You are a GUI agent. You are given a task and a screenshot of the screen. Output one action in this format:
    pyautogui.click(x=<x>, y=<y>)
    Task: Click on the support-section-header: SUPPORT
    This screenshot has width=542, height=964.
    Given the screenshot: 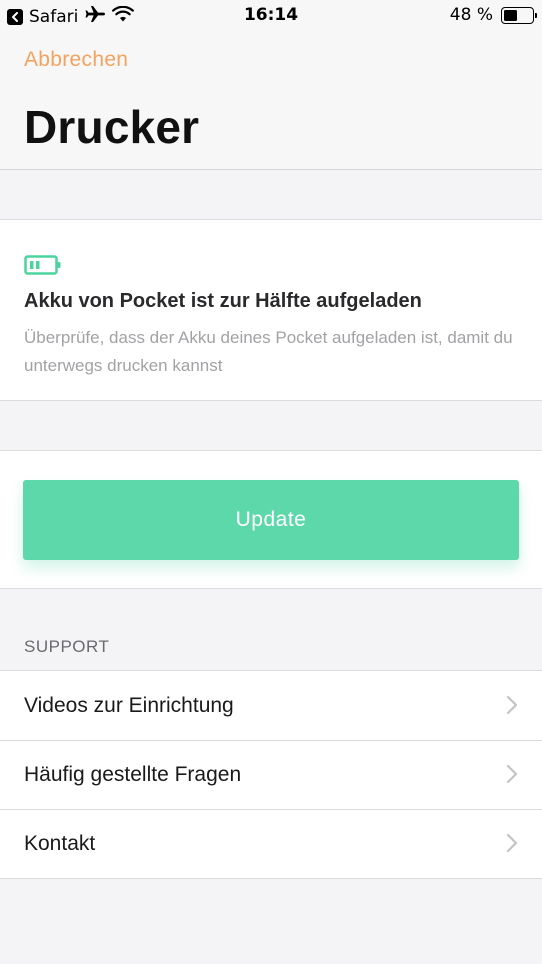 What is the action you would take?
    pyautogui.click(x=67, y=646)
    